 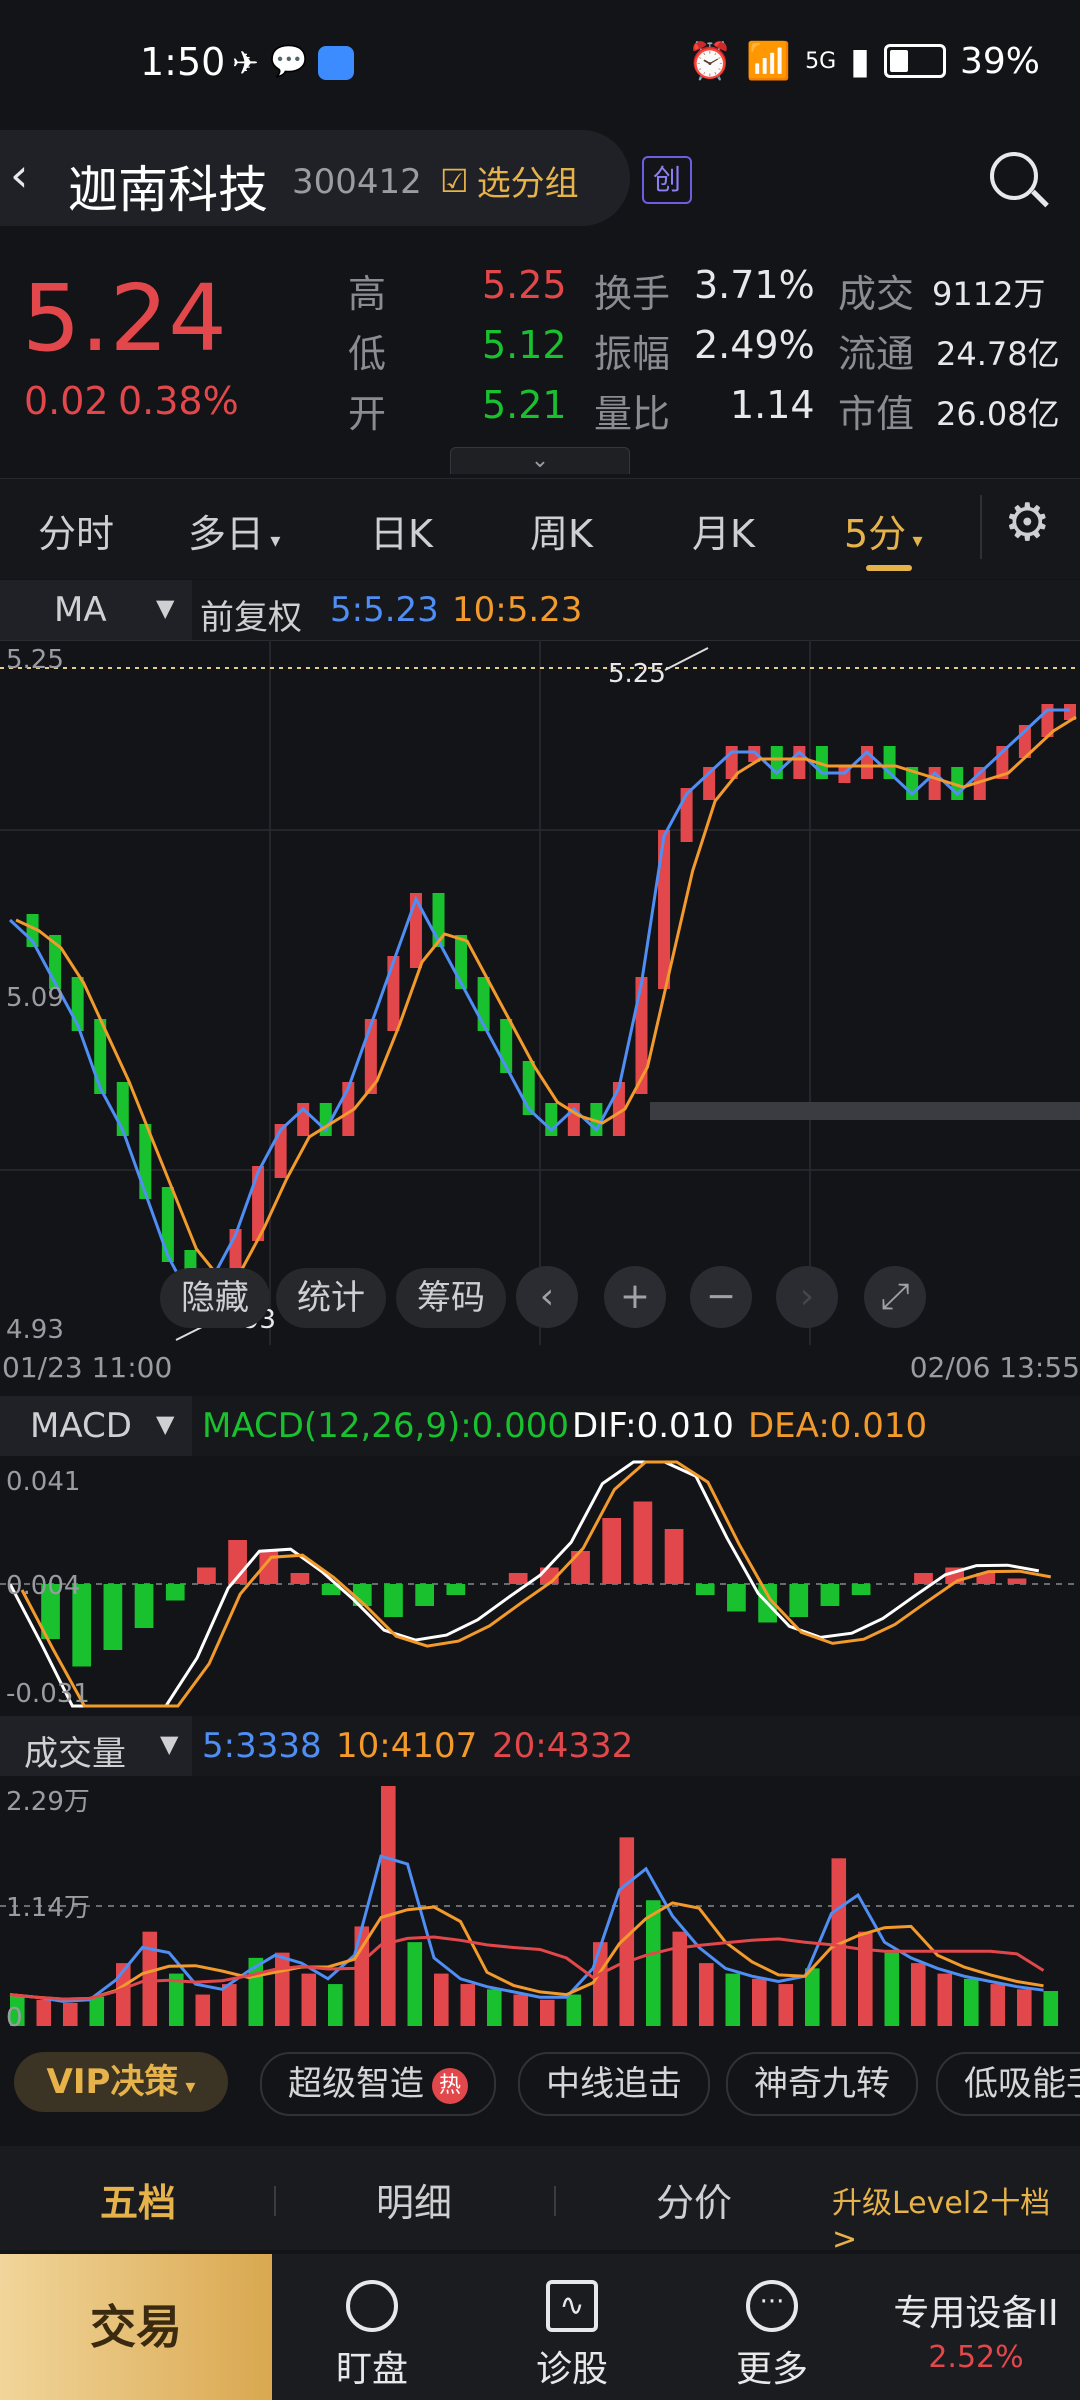 What do you see at coordinates (451, 1298) in the screenshot?
I see `chips-button: 筹码` at bounding box center [451, 1298].